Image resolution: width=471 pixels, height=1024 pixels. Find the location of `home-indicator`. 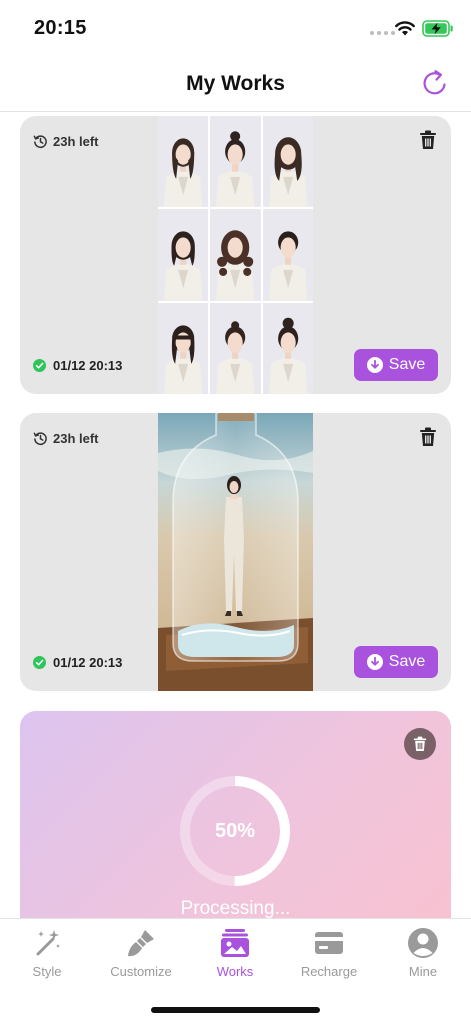

home-indicator is located at coordinates (235, 1010).